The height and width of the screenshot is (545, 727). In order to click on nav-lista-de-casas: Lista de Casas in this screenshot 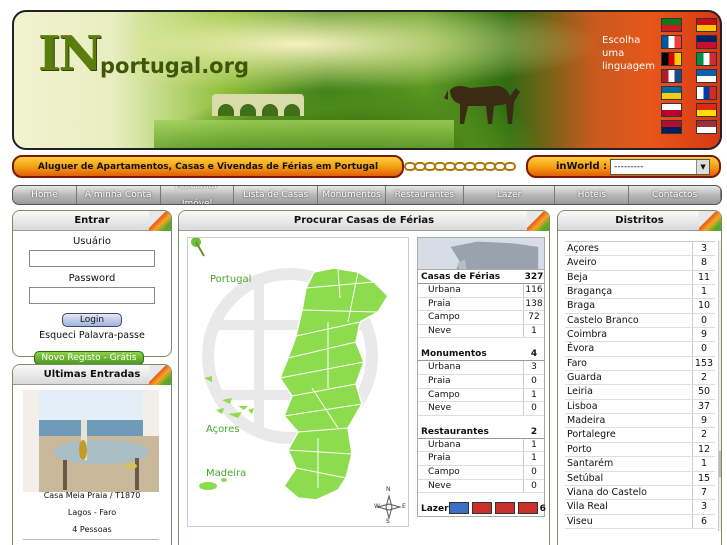, I will do `click(276, 195)`.